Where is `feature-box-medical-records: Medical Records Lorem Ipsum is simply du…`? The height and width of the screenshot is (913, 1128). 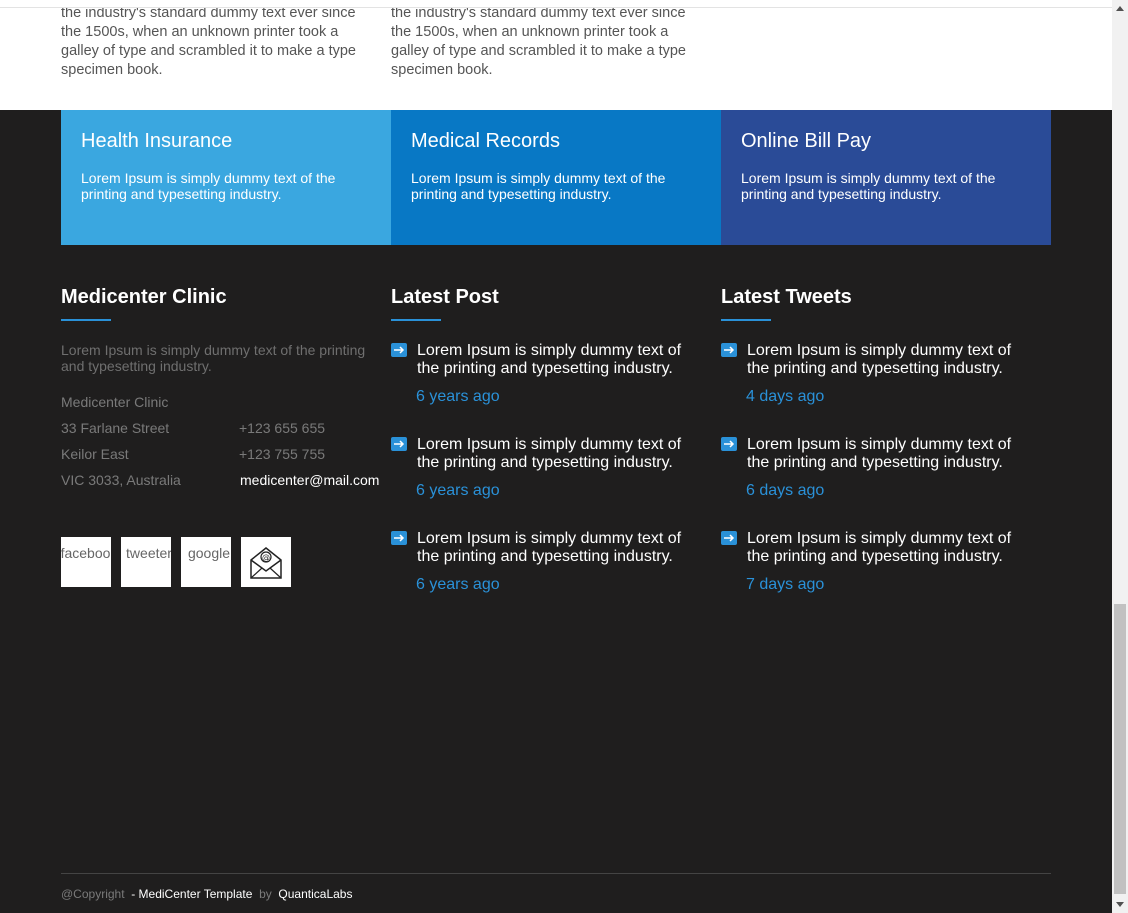 feature-box-medical-records: Medical Records Lorem Ipsum is simply du… is located at coordinates (556, 177).